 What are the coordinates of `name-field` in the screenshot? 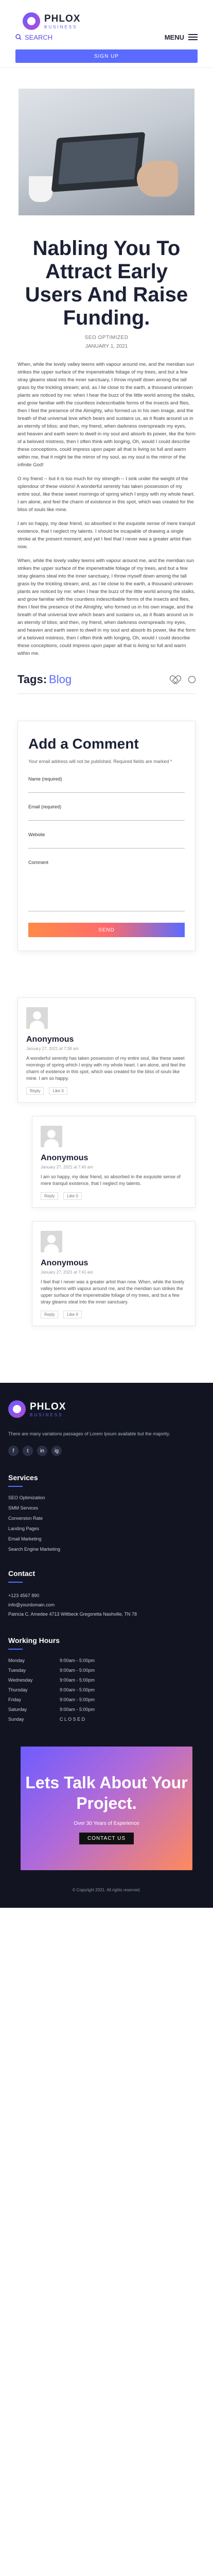 It's located at (106, 787).